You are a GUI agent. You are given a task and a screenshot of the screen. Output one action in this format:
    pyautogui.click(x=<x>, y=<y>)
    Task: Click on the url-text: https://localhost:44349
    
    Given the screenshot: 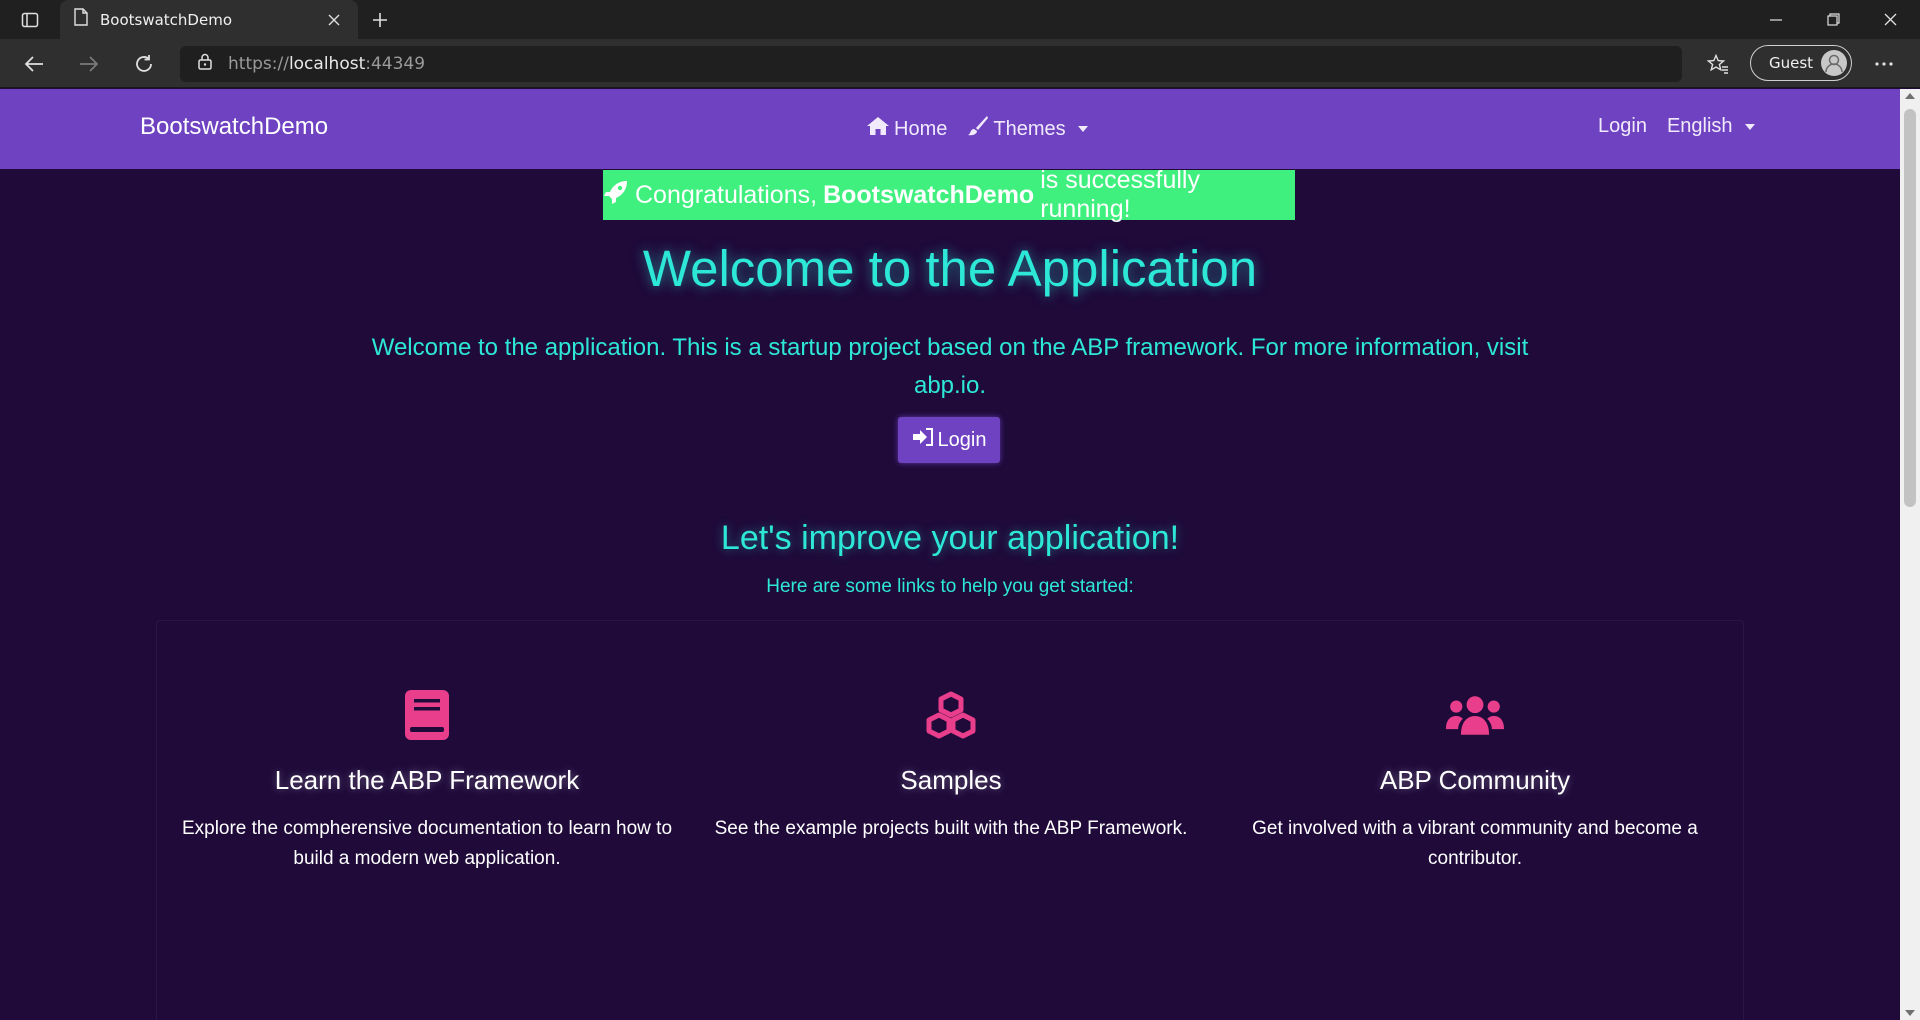 What is the action you would take?
    pyautogui.click(x=327, y=64)
    